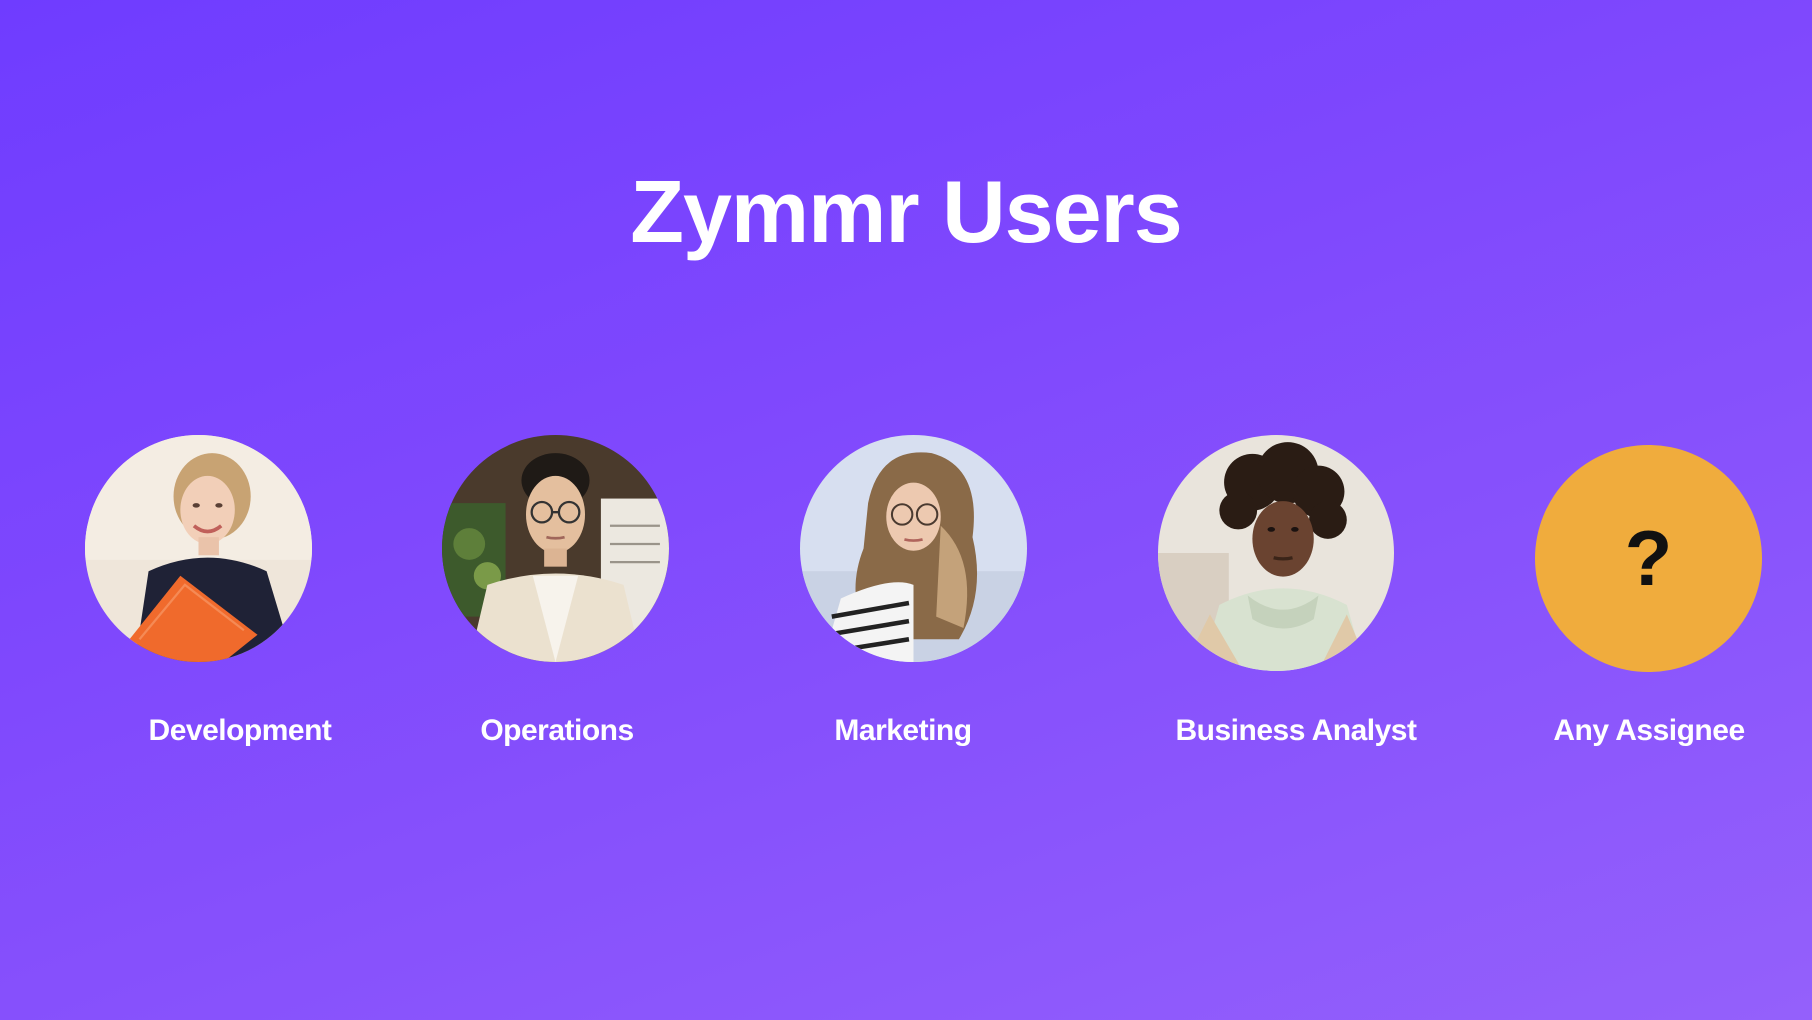 This screenshot has height=1020, width=1812. I want to click on avatar-marketing, so click(913, 548).